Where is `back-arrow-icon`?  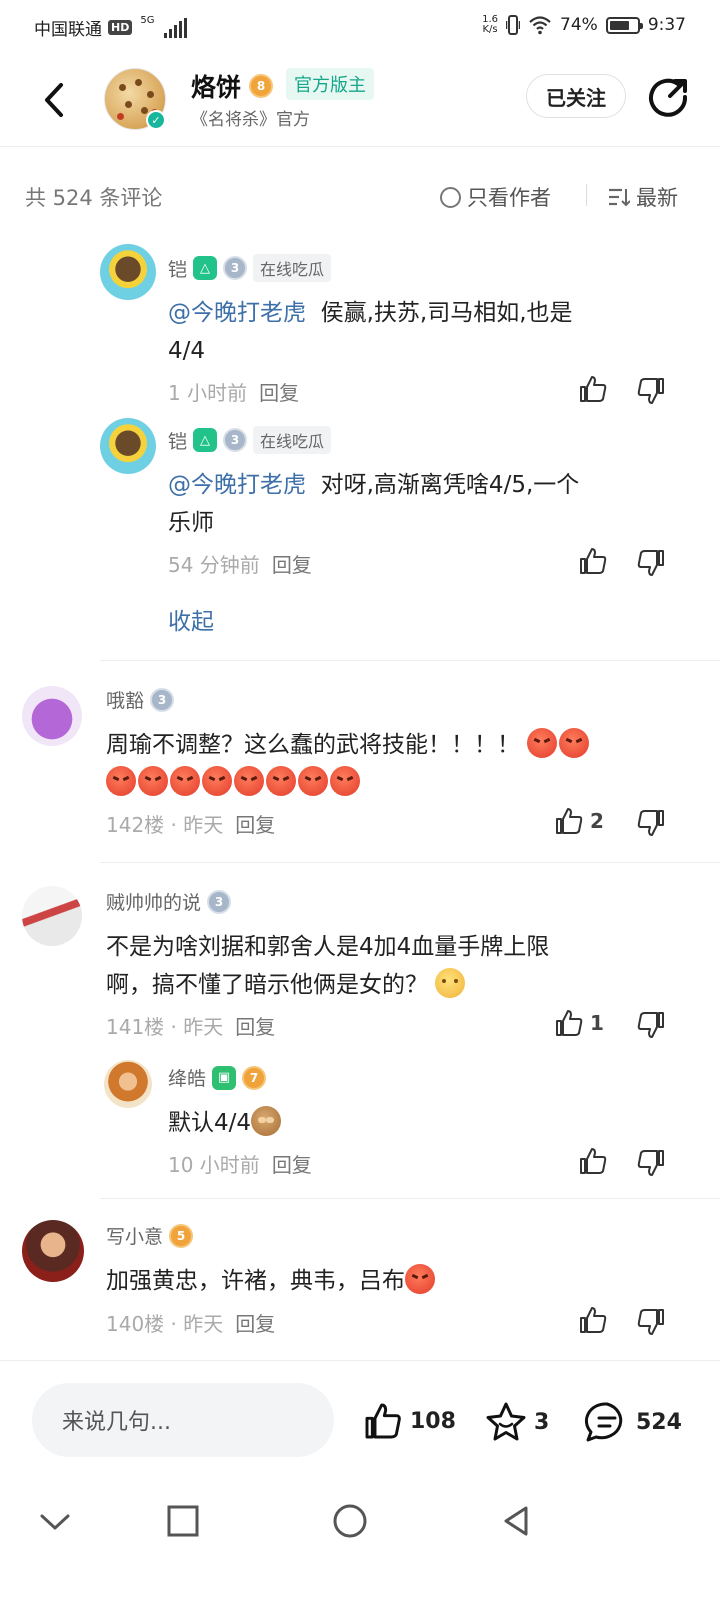 back-arrow-icon is located at coordinates (54, 100).